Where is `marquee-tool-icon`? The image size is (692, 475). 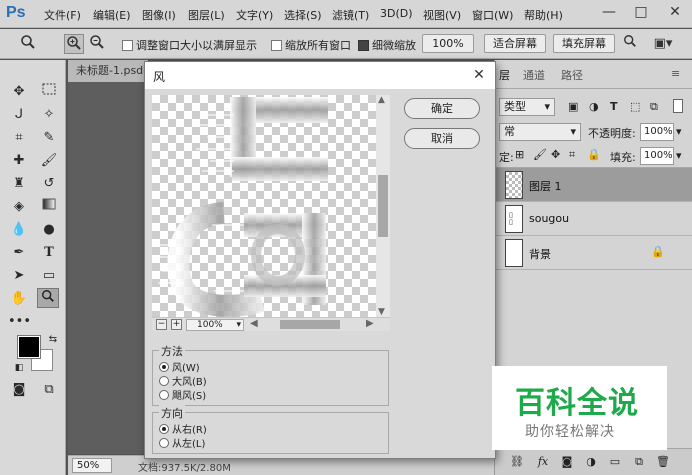
marquee-tool-icon is located at coordinates (49, 92).